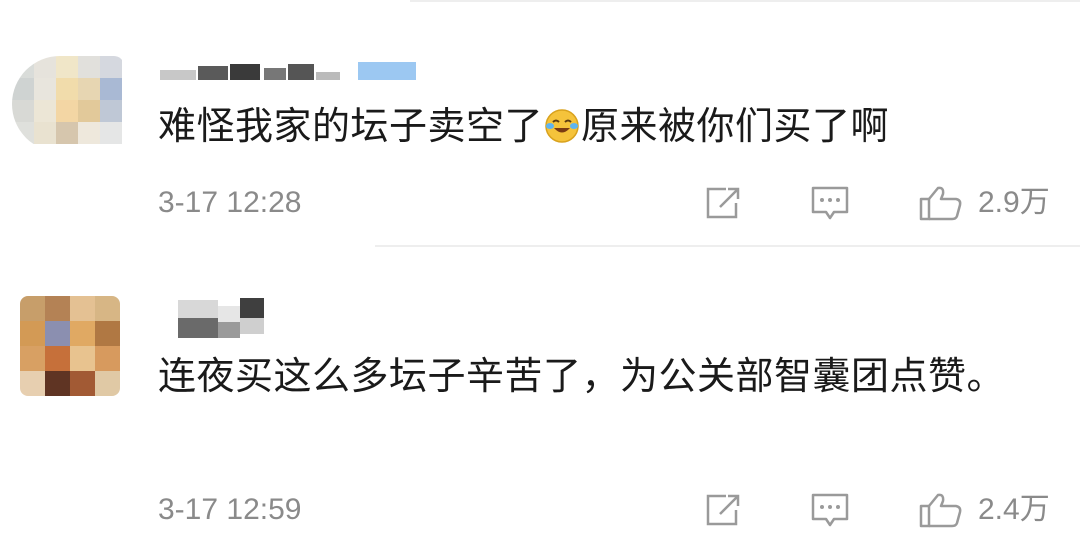 The width and height of the screenshot is (1080, 537). Describe the element at coordinates (727, 246) in the screenshot. I see `comment-divider` at that location.